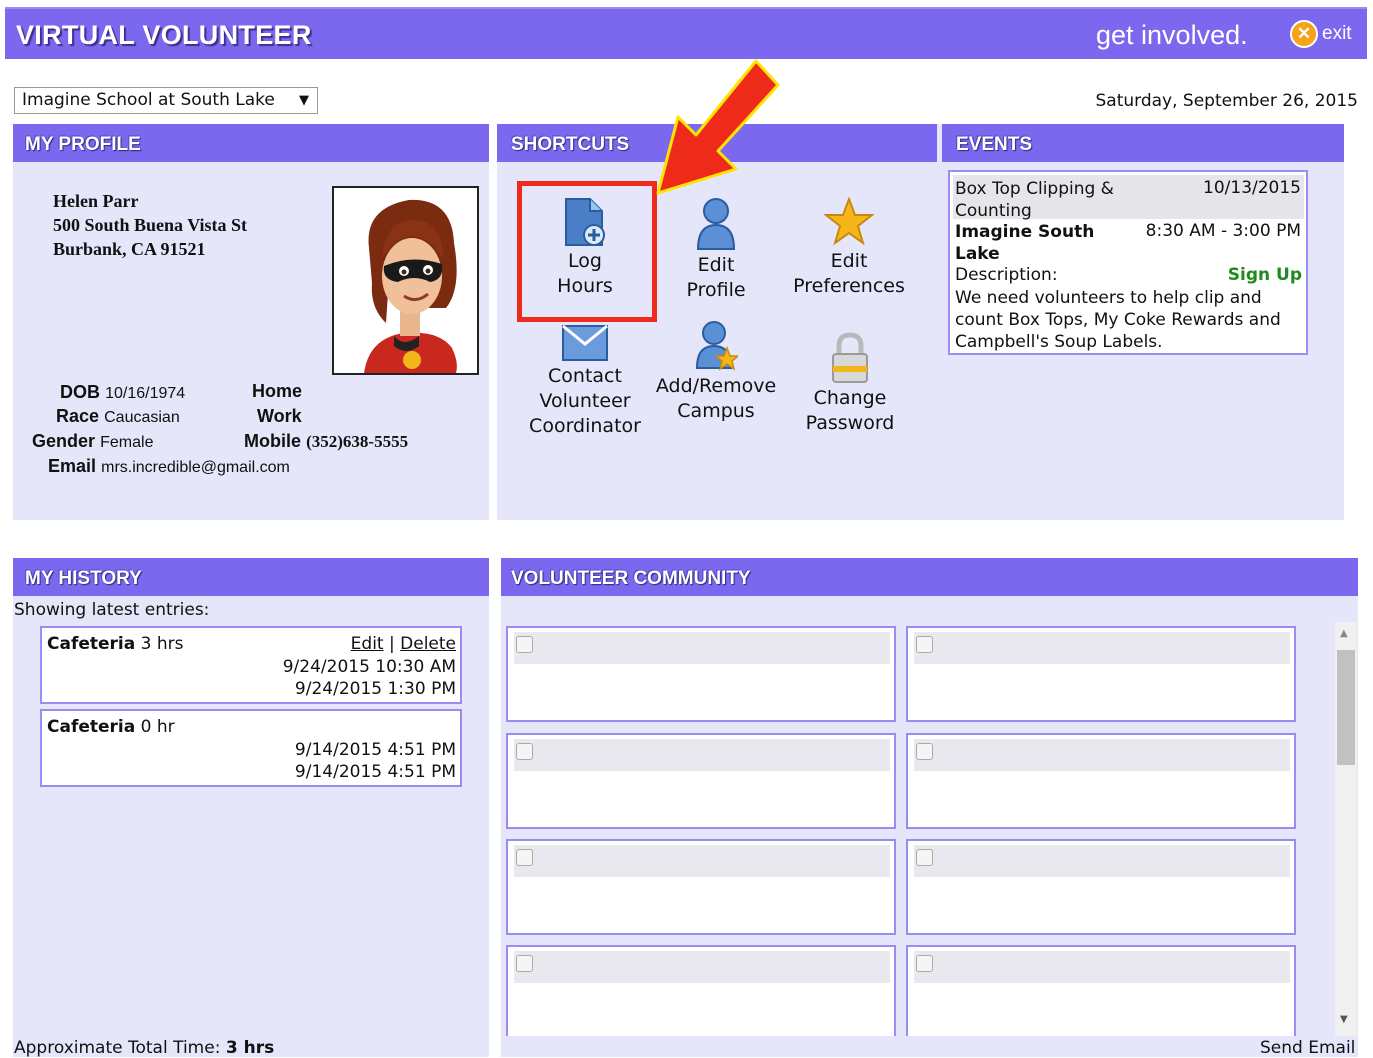 The image size is (1373, 1058). What do you see at coordinates (367, 644) in the screenshot?
I see `edit-entry-link: Edit` at bounding box center [367, 644].